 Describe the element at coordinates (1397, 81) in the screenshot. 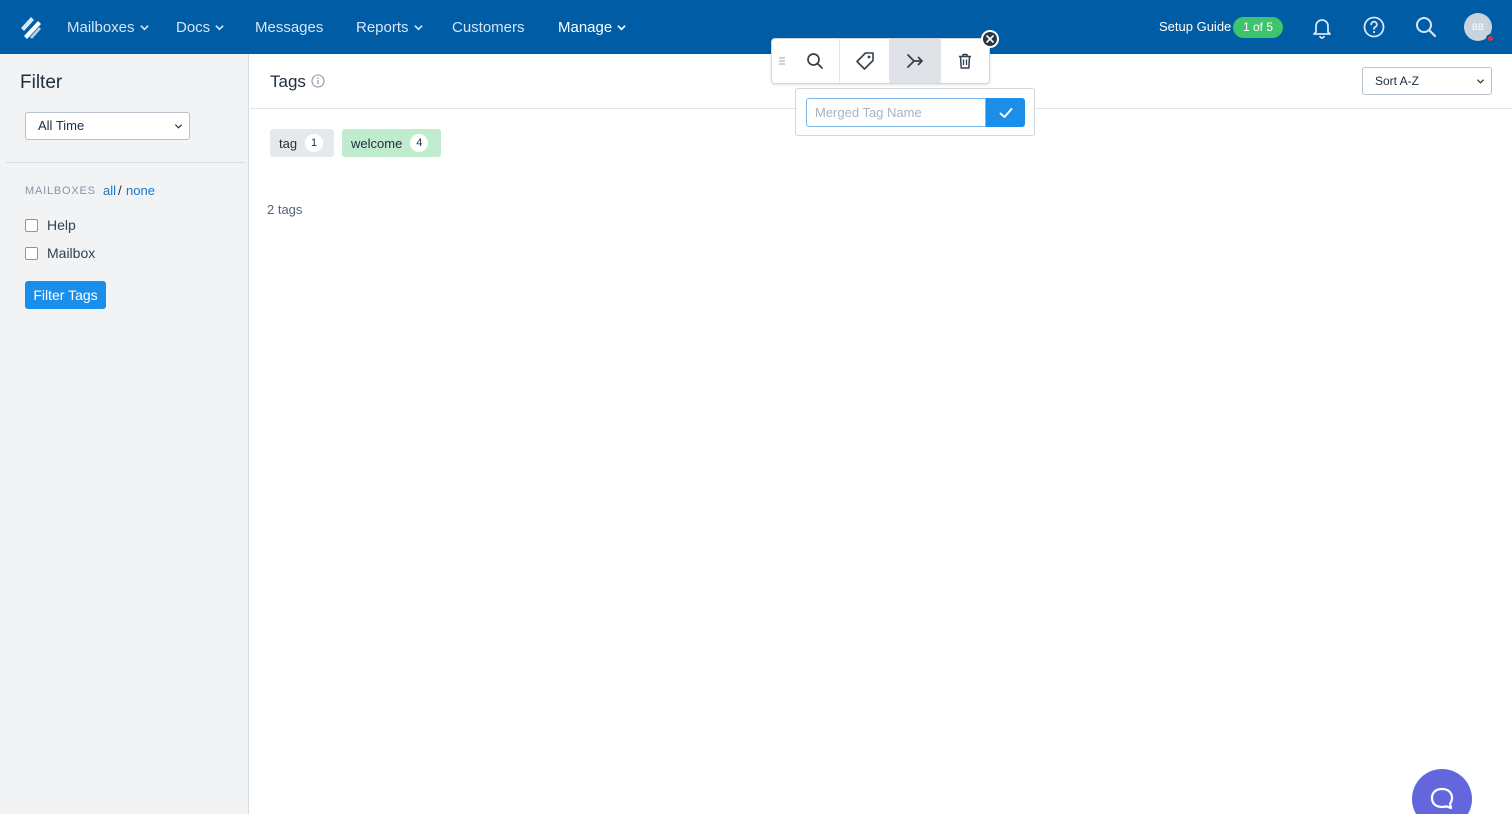

I see `sort-value: Sort A-Z` at that location.